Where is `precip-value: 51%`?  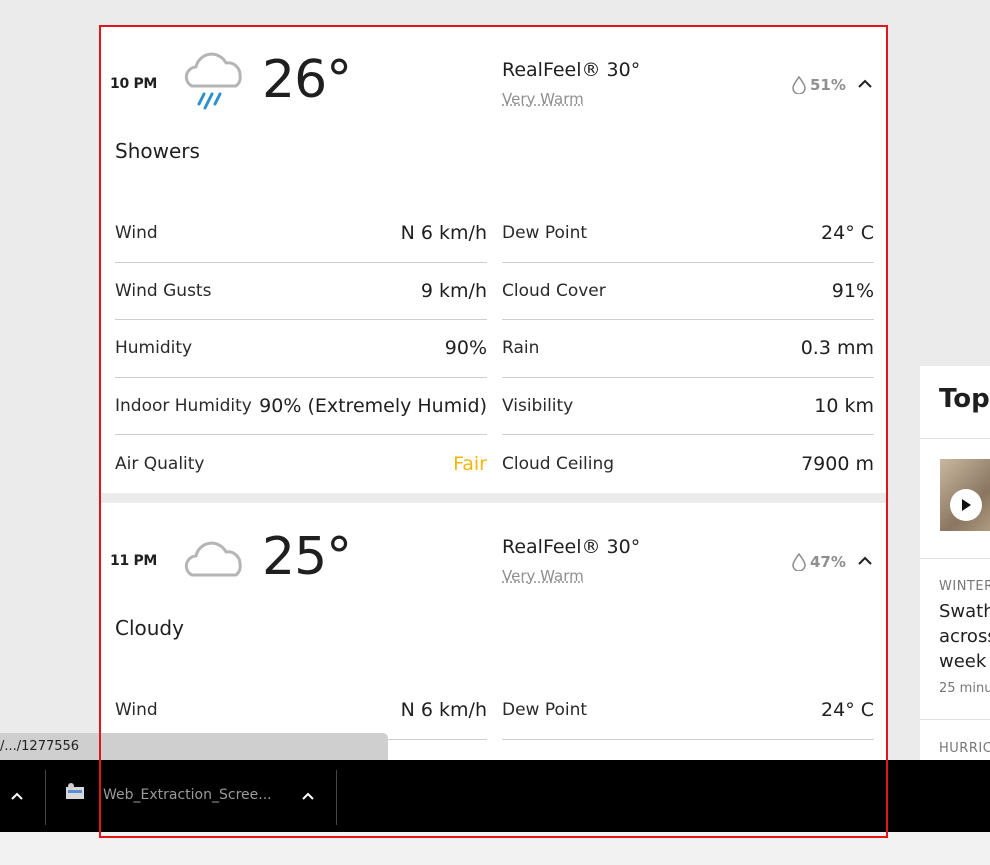 precip-value: 51% is located at coordinates (828, 85).